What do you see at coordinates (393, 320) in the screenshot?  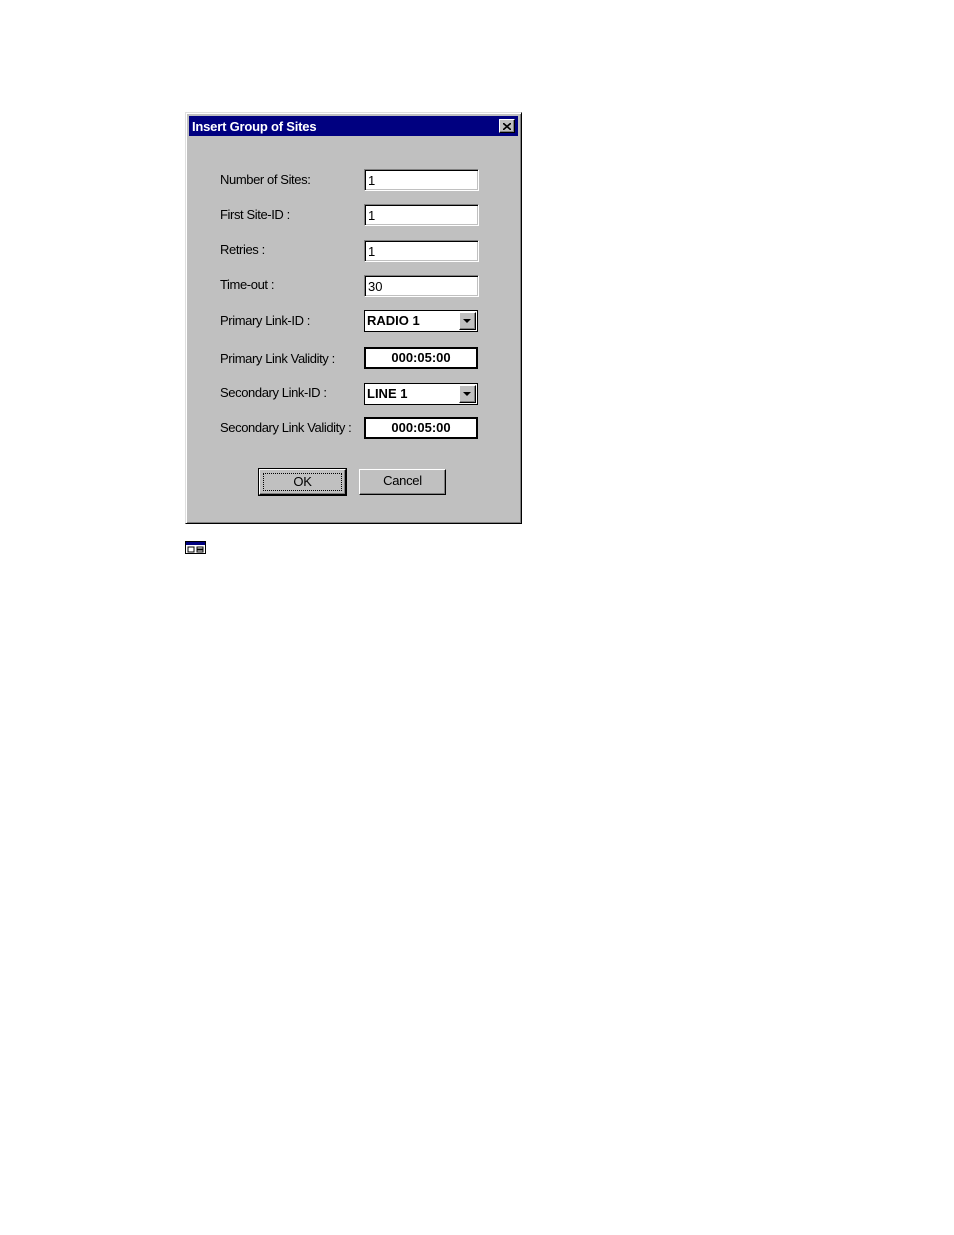 I see `primary-link-id-value: RADIO 1` at bounding box center [393, 320].